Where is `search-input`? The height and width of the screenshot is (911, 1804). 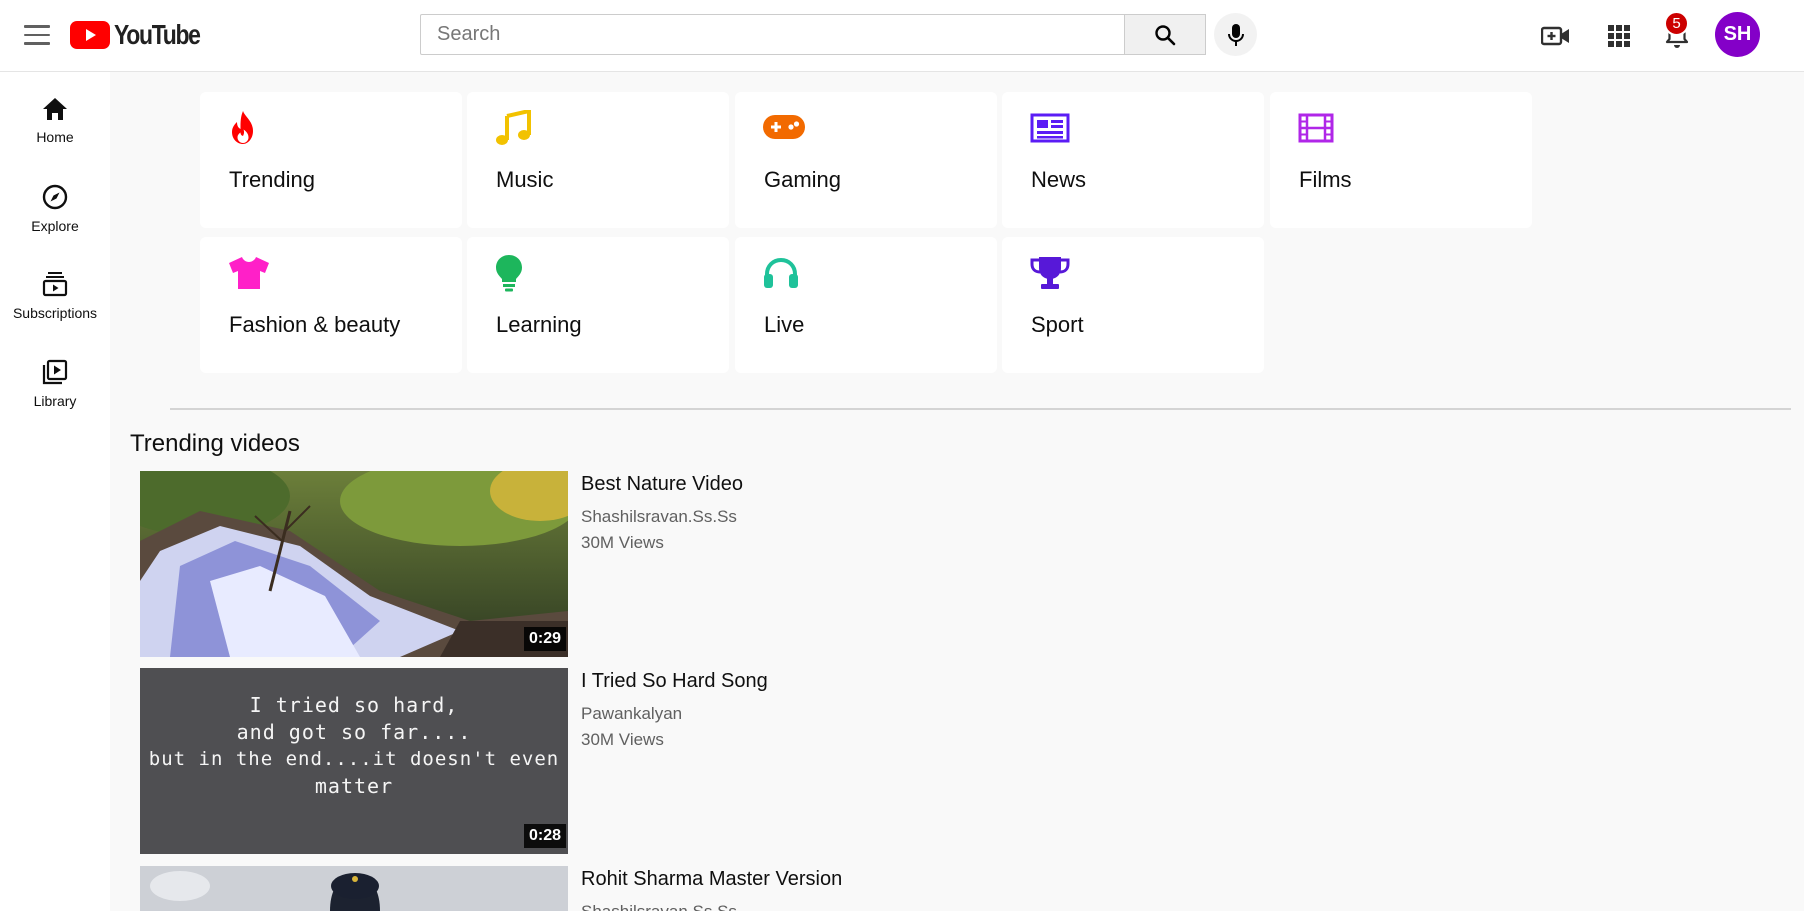
search-input is located at coordinates (772, 34).